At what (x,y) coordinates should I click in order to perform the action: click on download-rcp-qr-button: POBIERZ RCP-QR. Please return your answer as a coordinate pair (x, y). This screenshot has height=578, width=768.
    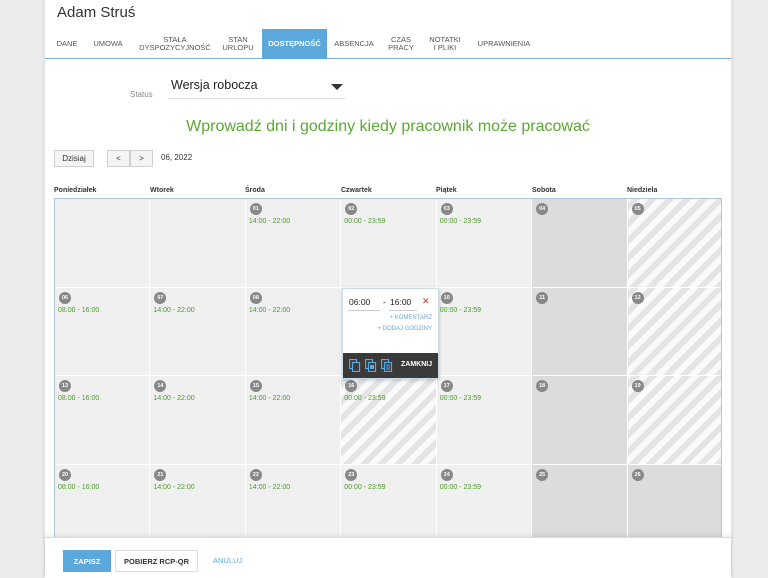
    Looking at the image, I should click on (156, 561).